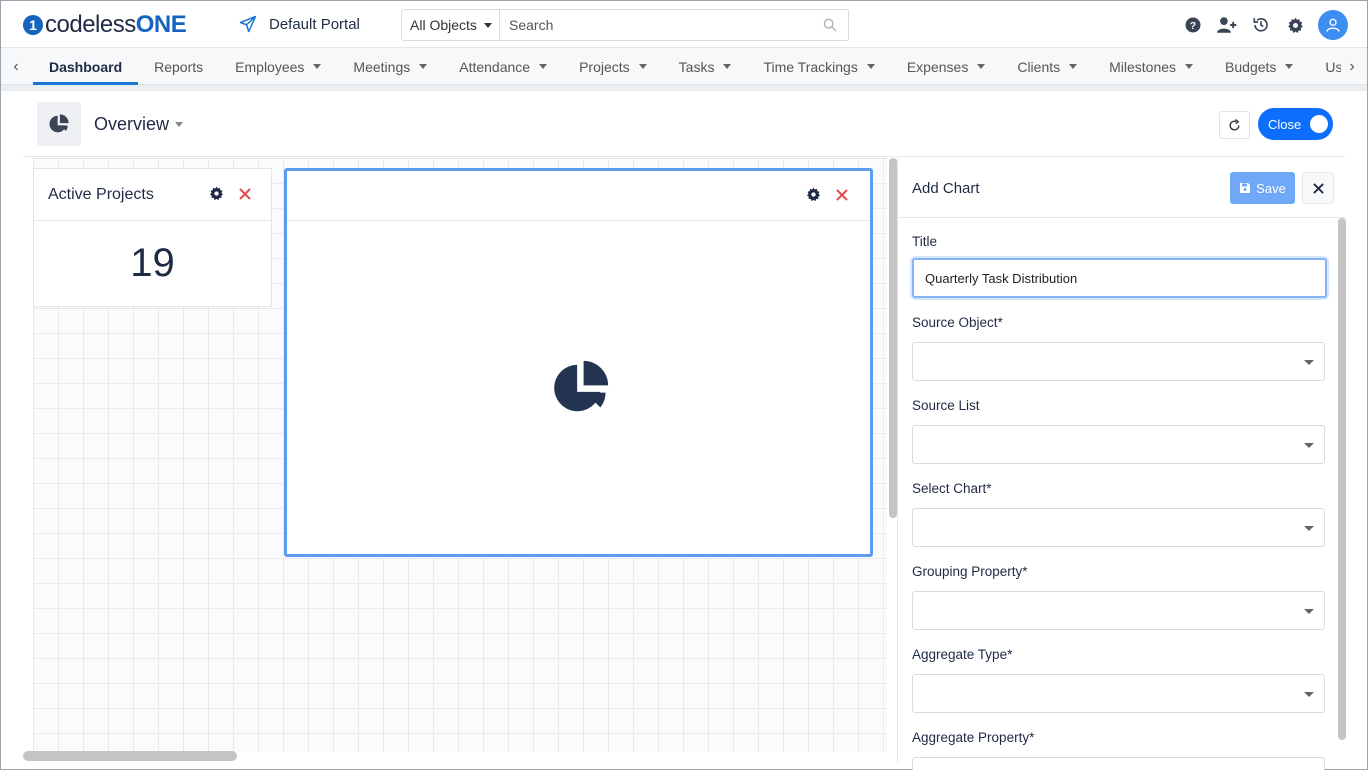 This screenshot has width=1368, height=770. Describe the element at coordinates (962, 654) in the screenshot. I see `field-label: Aggregate Type*` at that location.